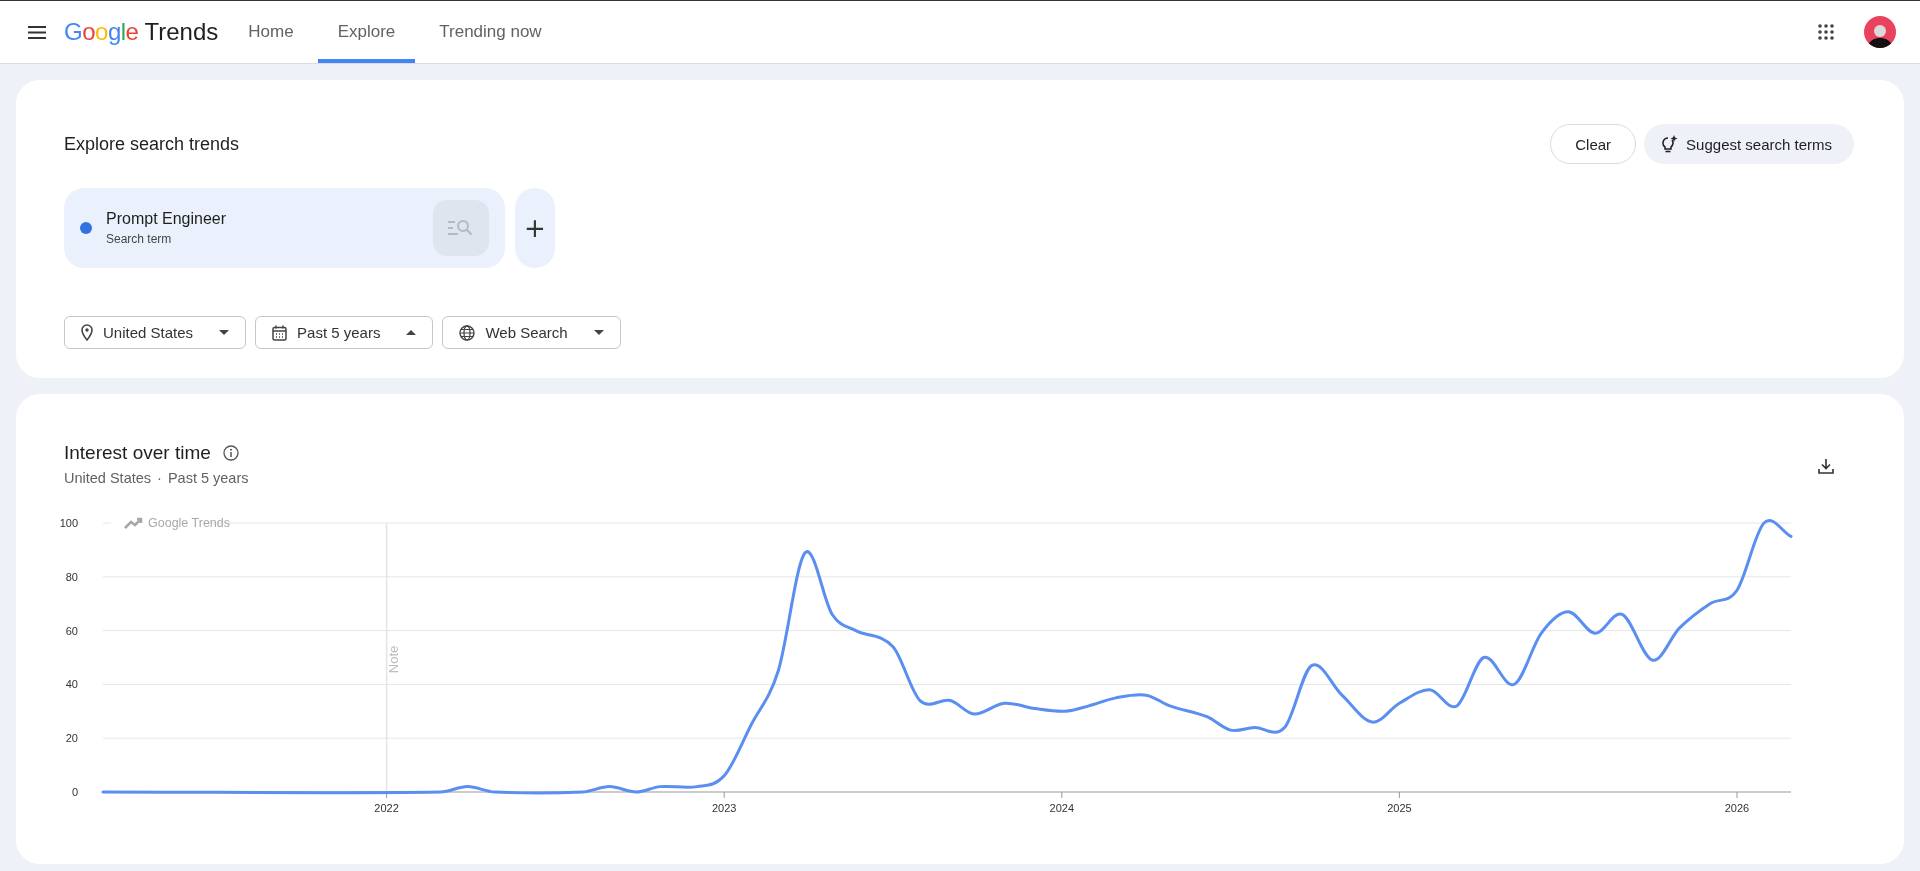  Describe the element at coordinates (386, 808) in the screenshot. I see `x-axis-label: 2022` at that location.